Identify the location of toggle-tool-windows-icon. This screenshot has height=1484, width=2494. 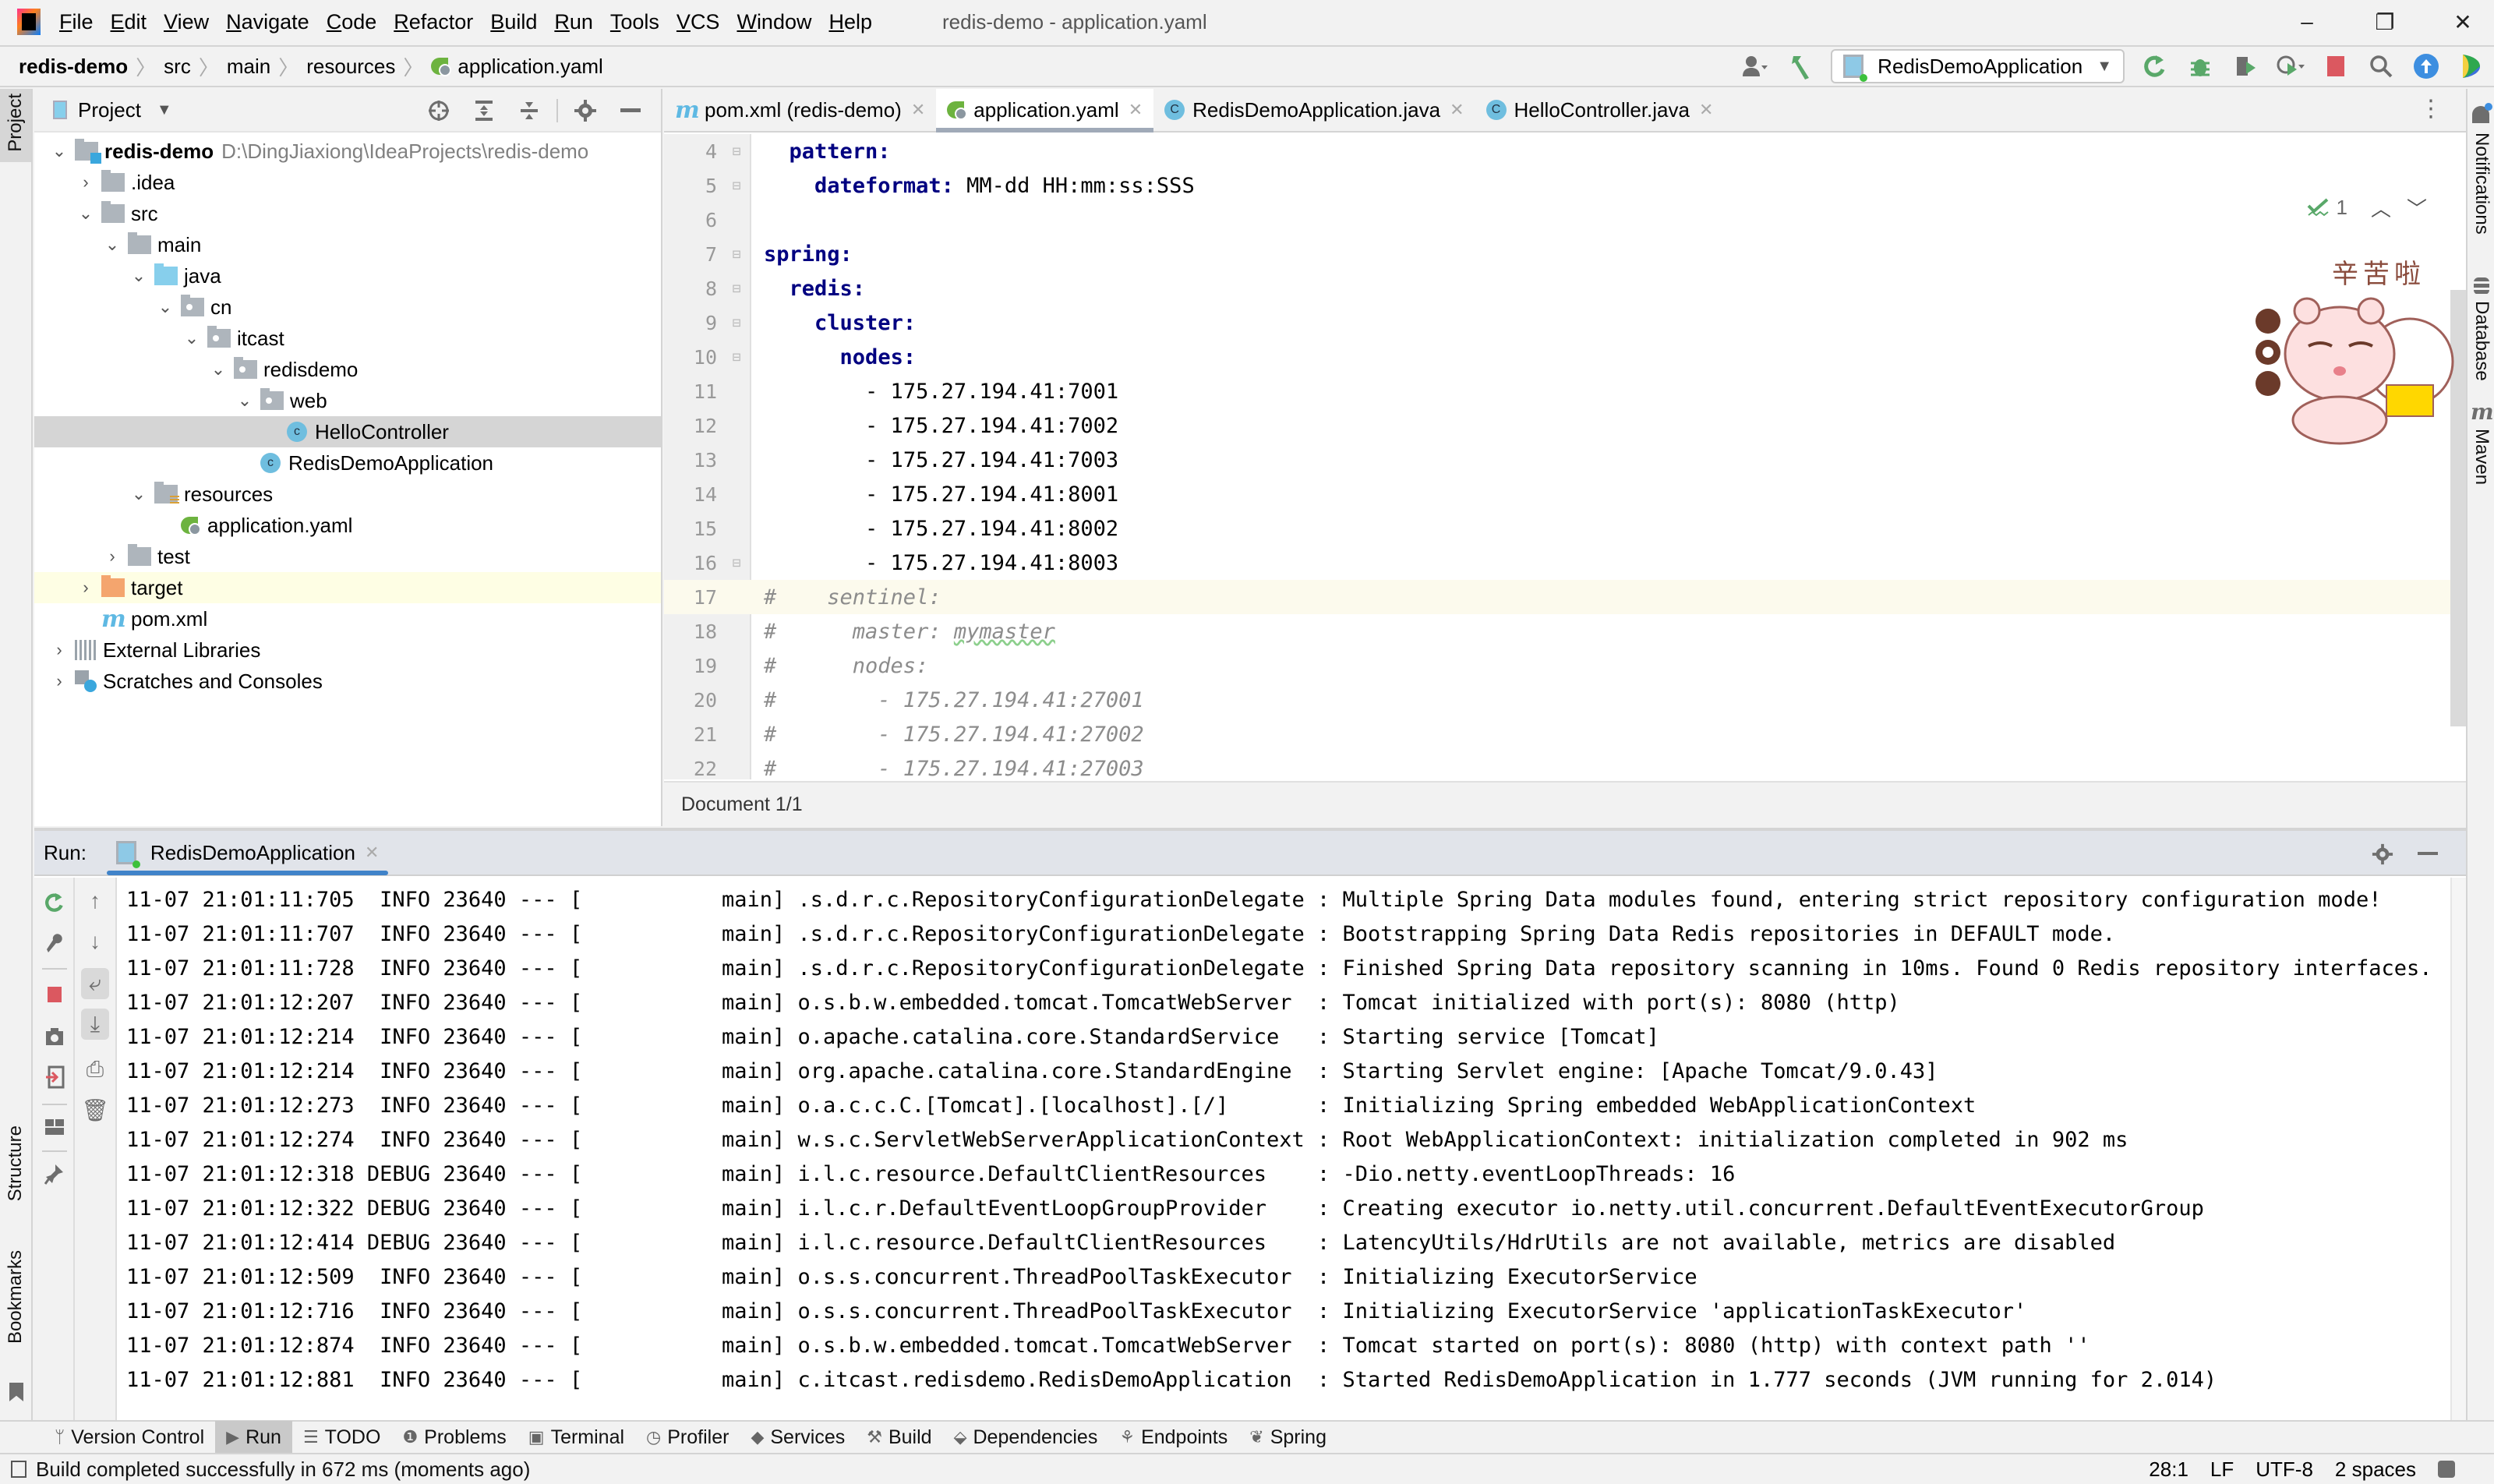
(18, 1469).